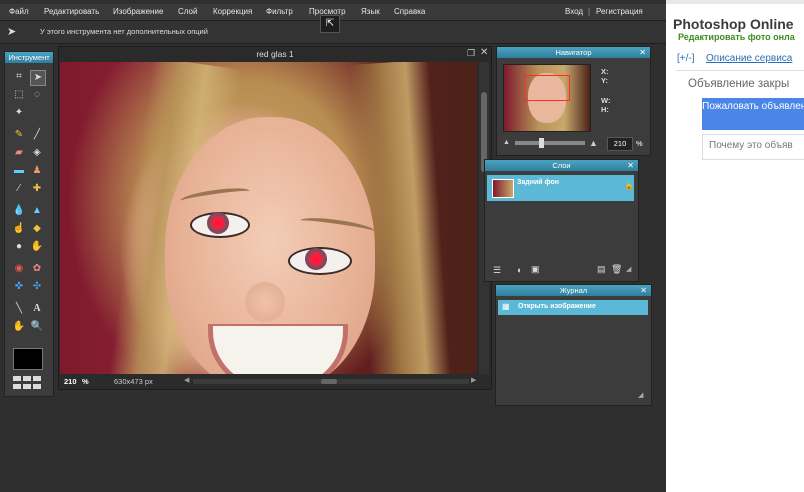  I want to click on redeye-tool-icon: ◉, so click(19, 269).